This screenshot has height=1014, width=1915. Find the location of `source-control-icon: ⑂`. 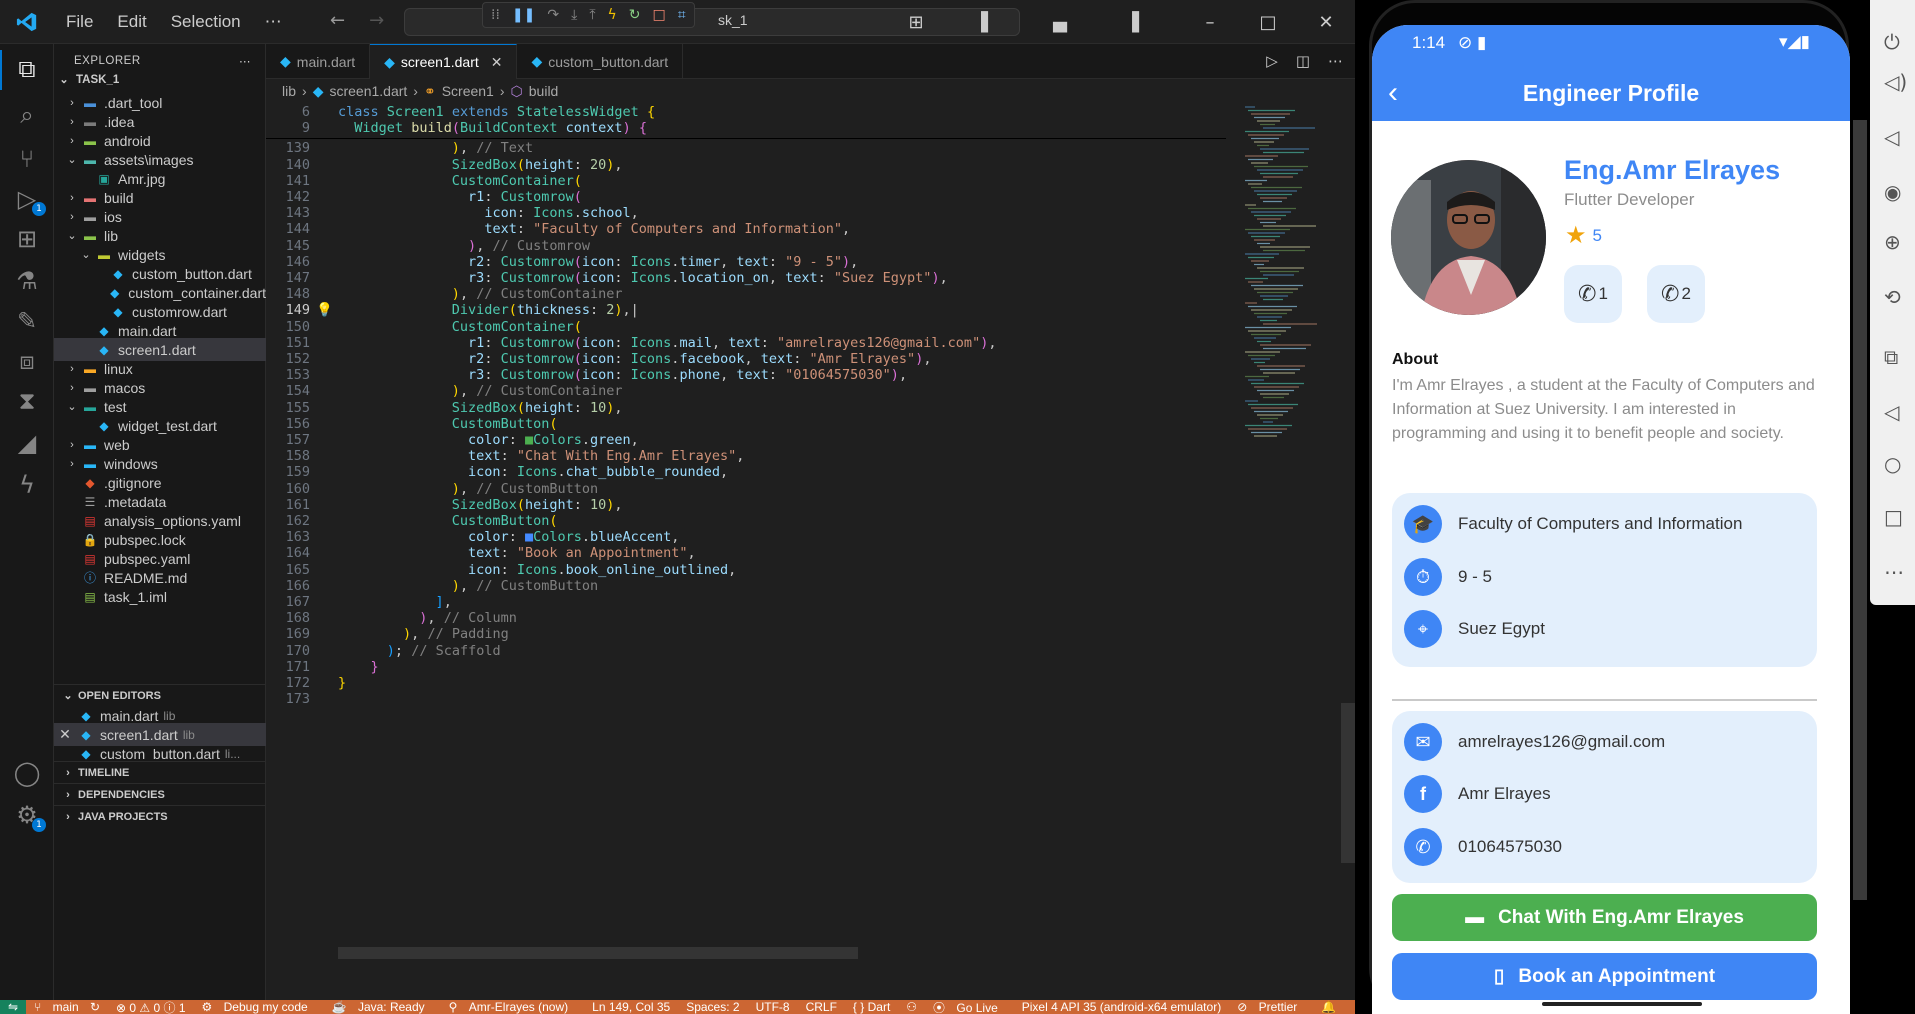

source-control-icon: ⑂ is located at coordinates (27, 159).